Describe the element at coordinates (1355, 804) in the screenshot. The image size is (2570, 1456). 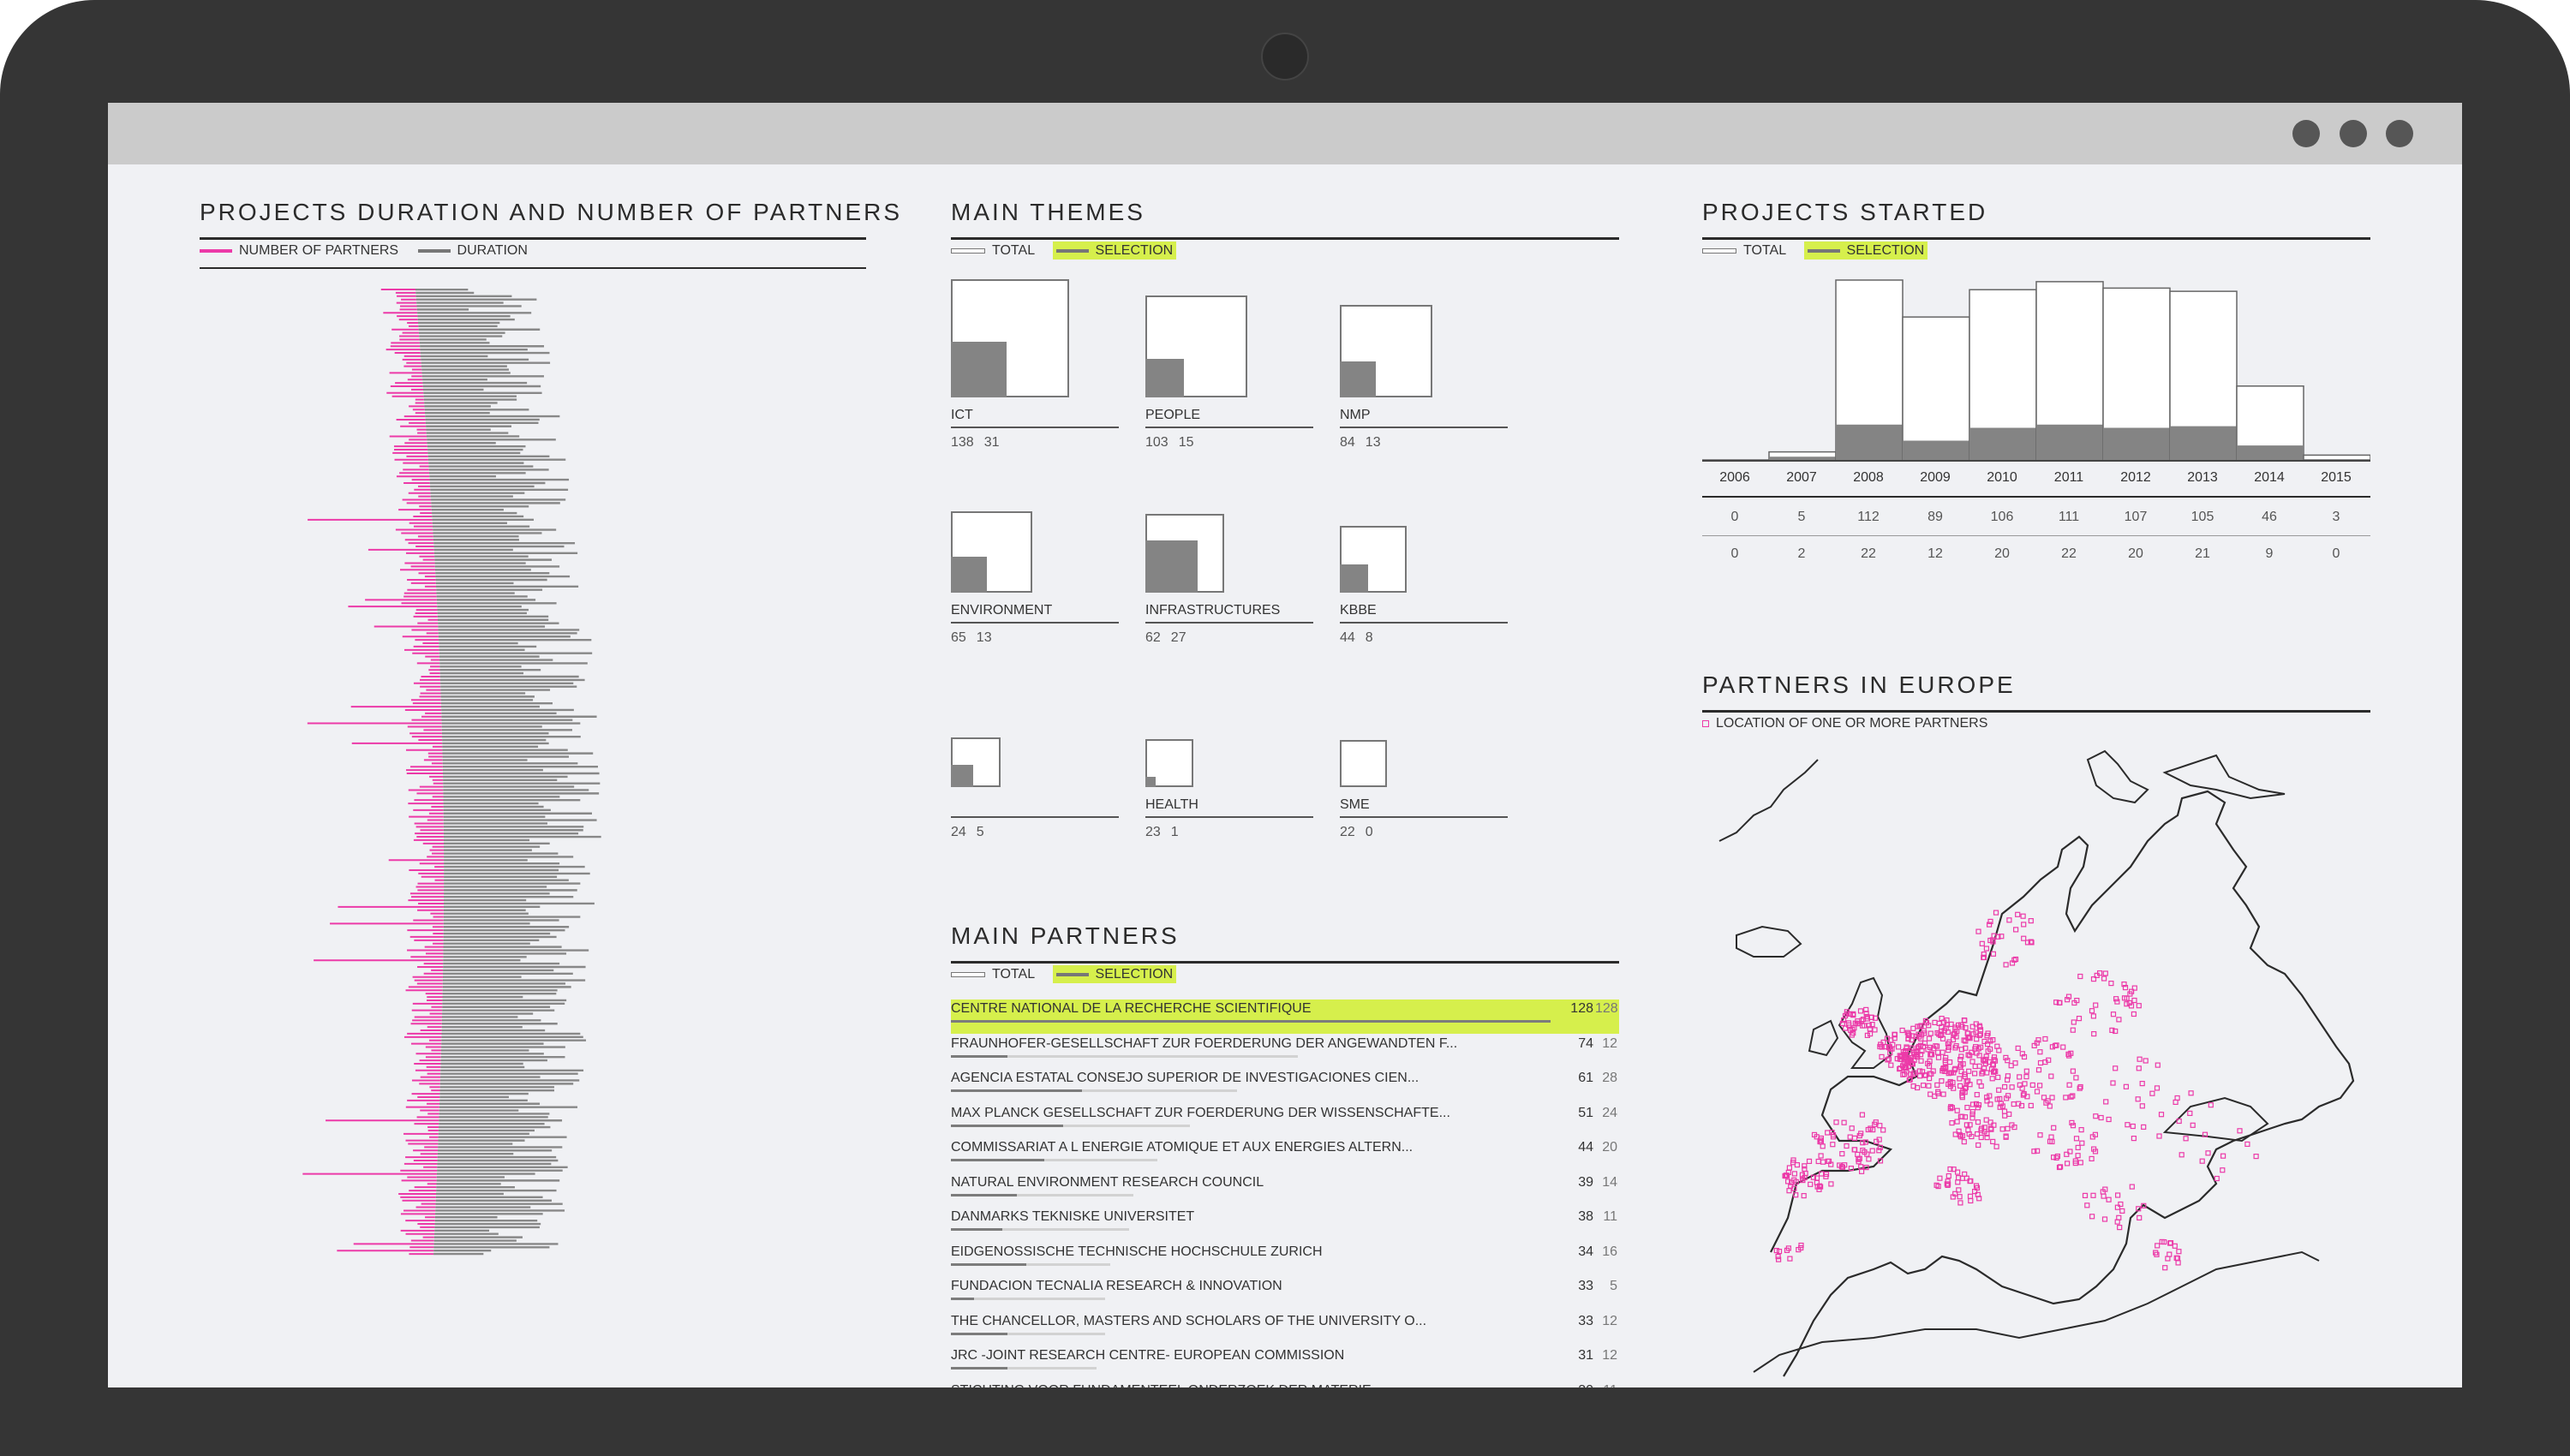
I see `theme-name: SME` at that location.